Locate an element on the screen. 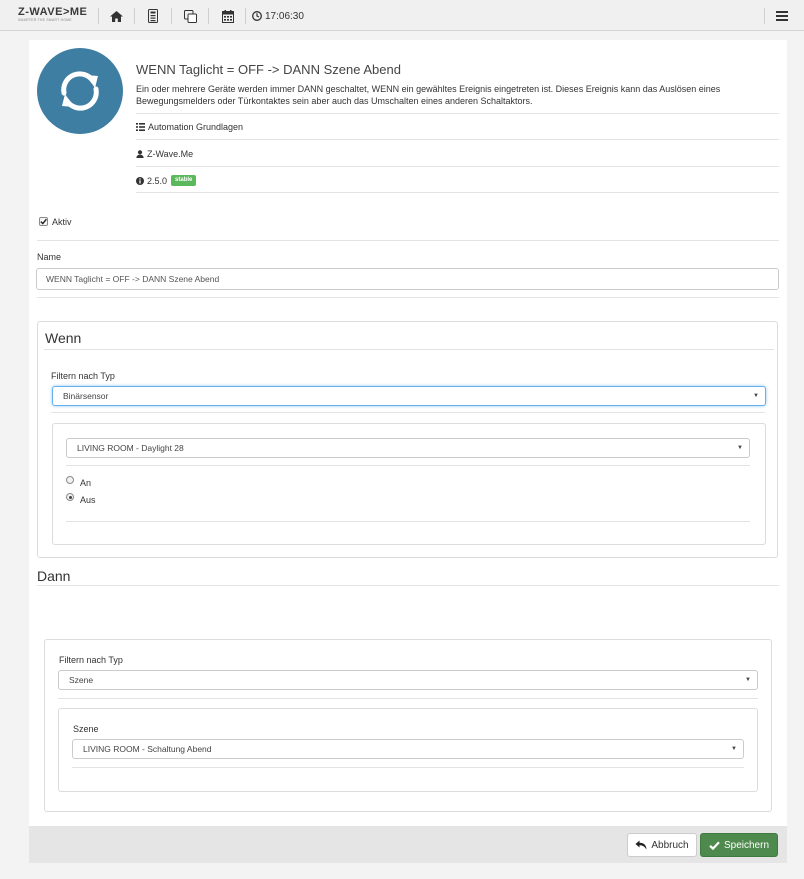  author-row: Z-Wave.Me is located at coordinates (164, 154).